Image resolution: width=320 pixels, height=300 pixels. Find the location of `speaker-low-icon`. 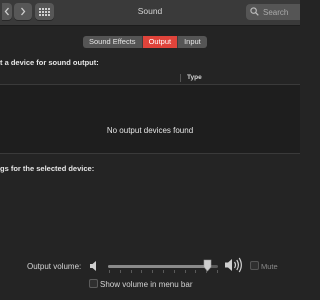

speaker-low-icon is located at coordinates (93, 266).